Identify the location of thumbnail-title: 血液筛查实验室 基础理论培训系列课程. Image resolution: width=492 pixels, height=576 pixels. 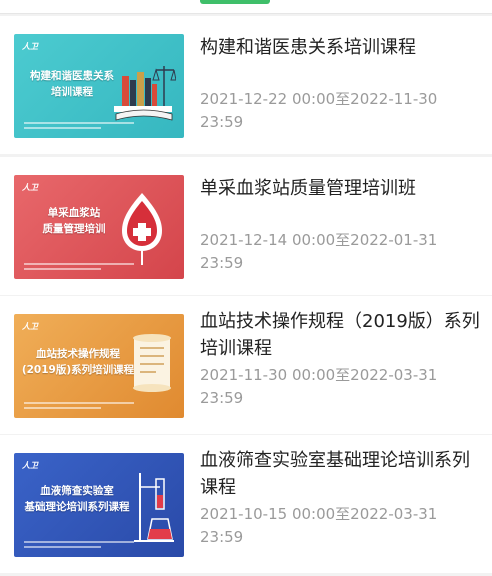
(77, 499).